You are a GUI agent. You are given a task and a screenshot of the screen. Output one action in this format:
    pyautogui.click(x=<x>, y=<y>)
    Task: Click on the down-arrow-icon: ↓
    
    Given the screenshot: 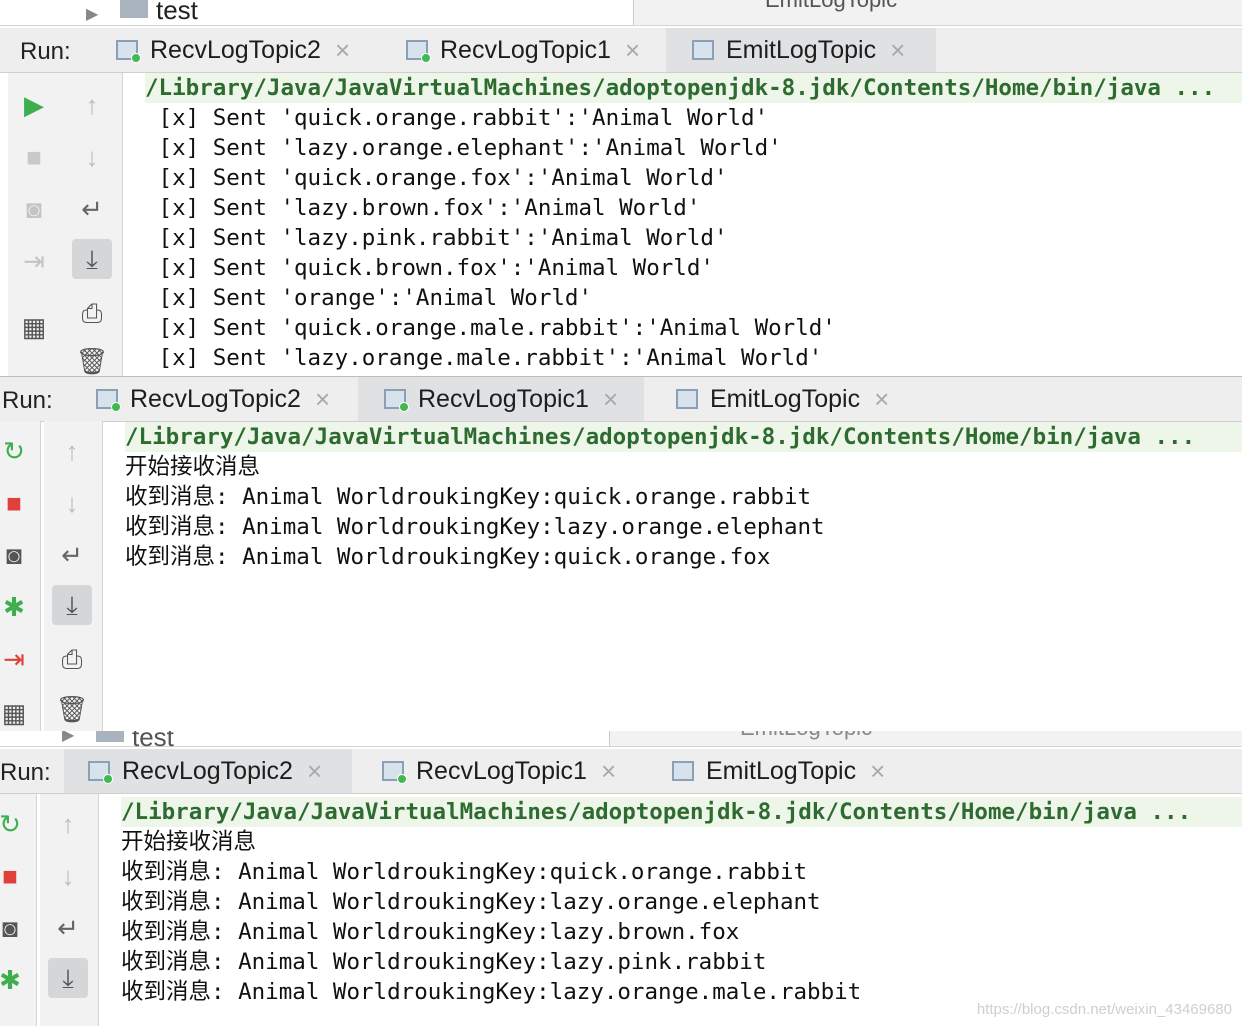 What is the action you would take?
    pyautogui.click(x=92, y=157)
    